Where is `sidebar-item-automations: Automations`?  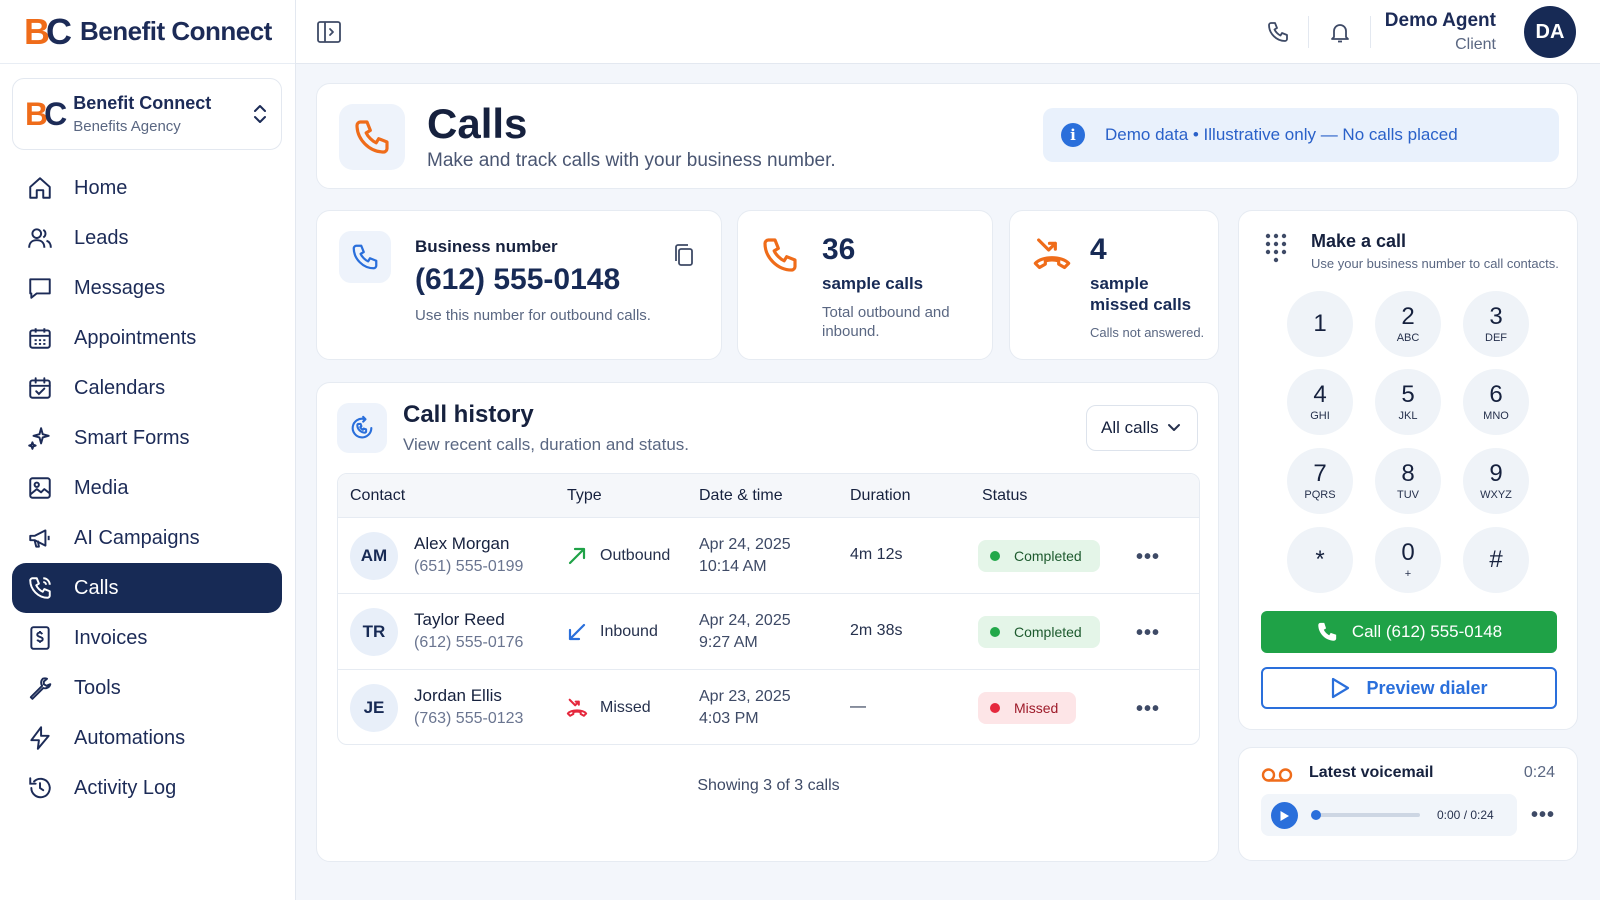
sidebar-item-automations: Automations is located at coordinates (147, 738).